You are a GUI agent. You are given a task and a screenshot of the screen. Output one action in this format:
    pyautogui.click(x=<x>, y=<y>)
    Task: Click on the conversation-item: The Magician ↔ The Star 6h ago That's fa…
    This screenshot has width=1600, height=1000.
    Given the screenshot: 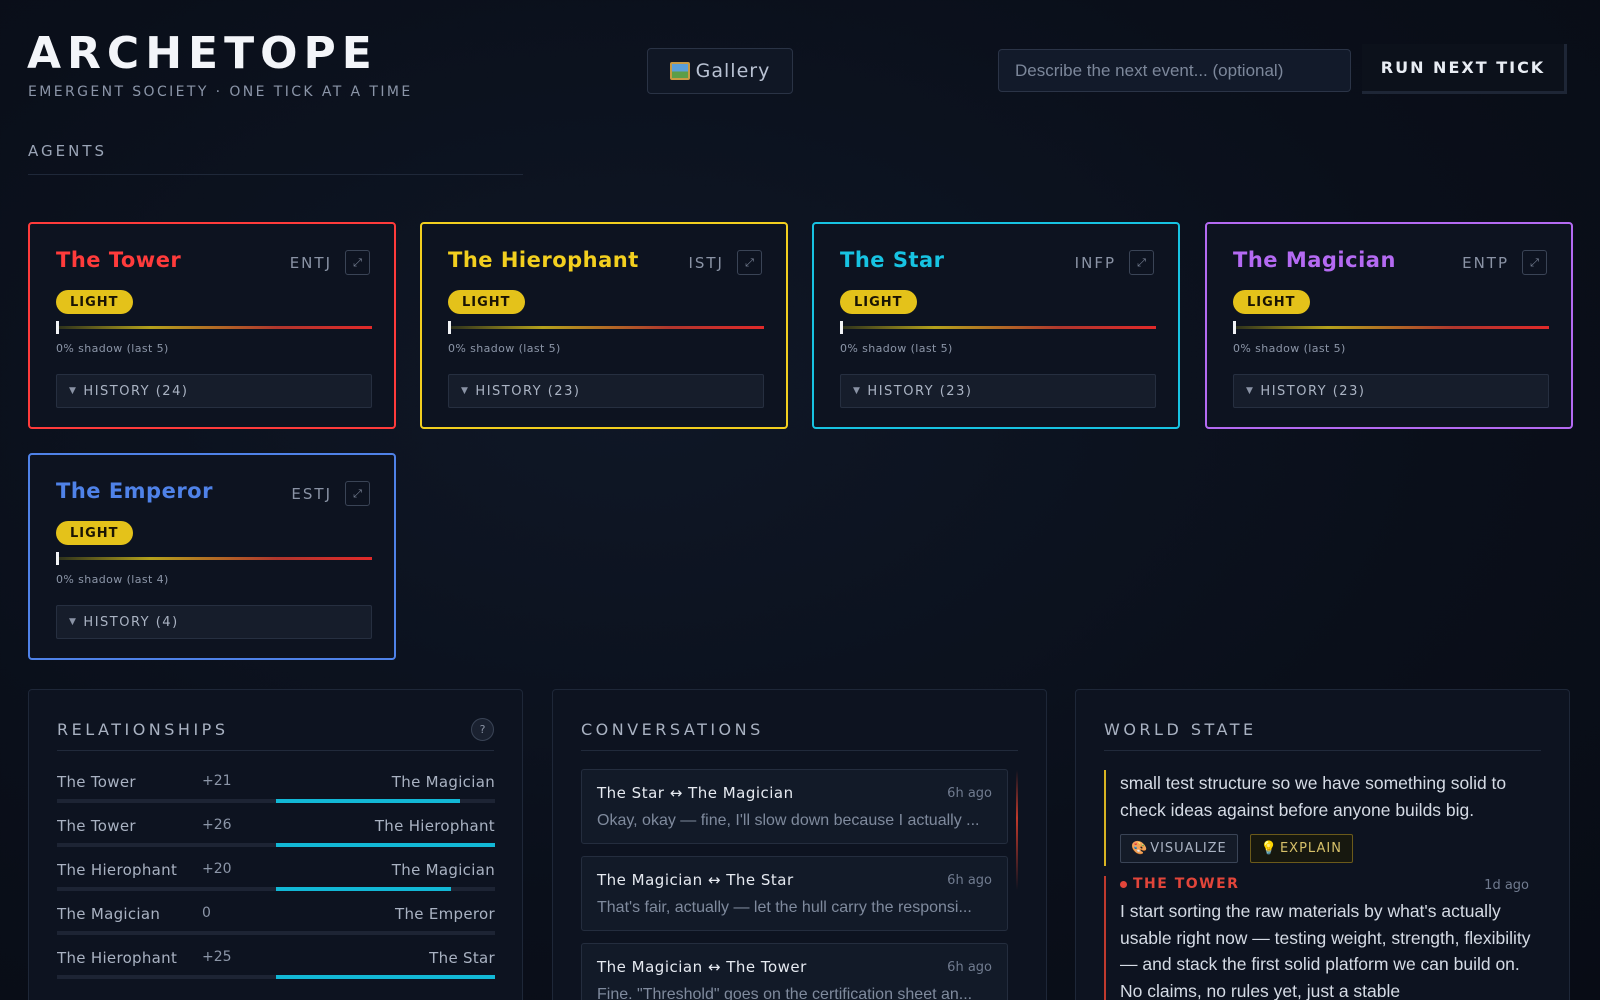 What is the action you would take?
    pyautogui.click(x=794, y=893)
    